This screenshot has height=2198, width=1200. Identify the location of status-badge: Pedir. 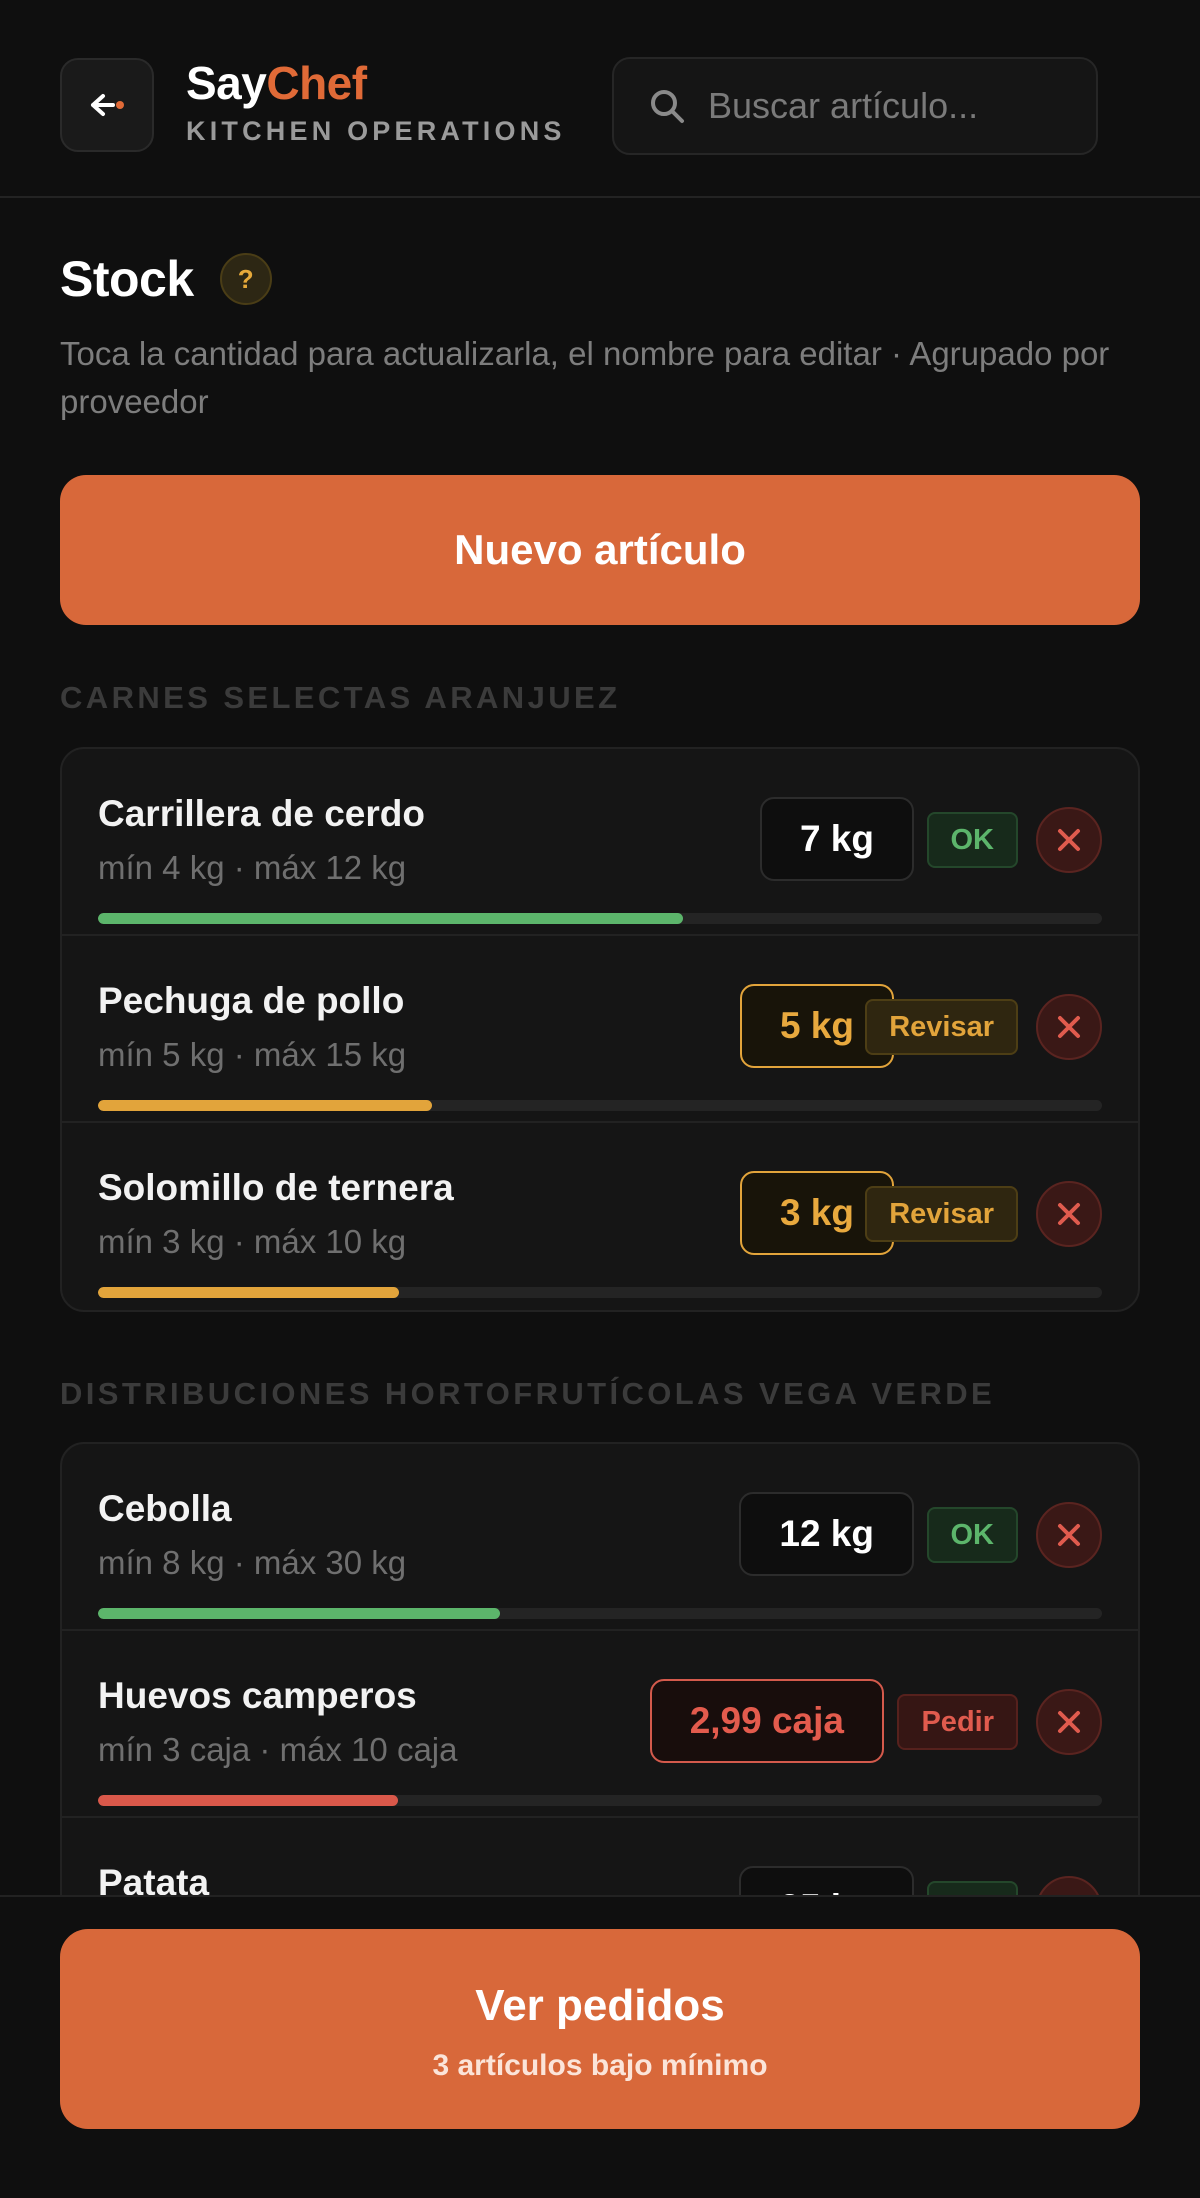
(957, 1722).